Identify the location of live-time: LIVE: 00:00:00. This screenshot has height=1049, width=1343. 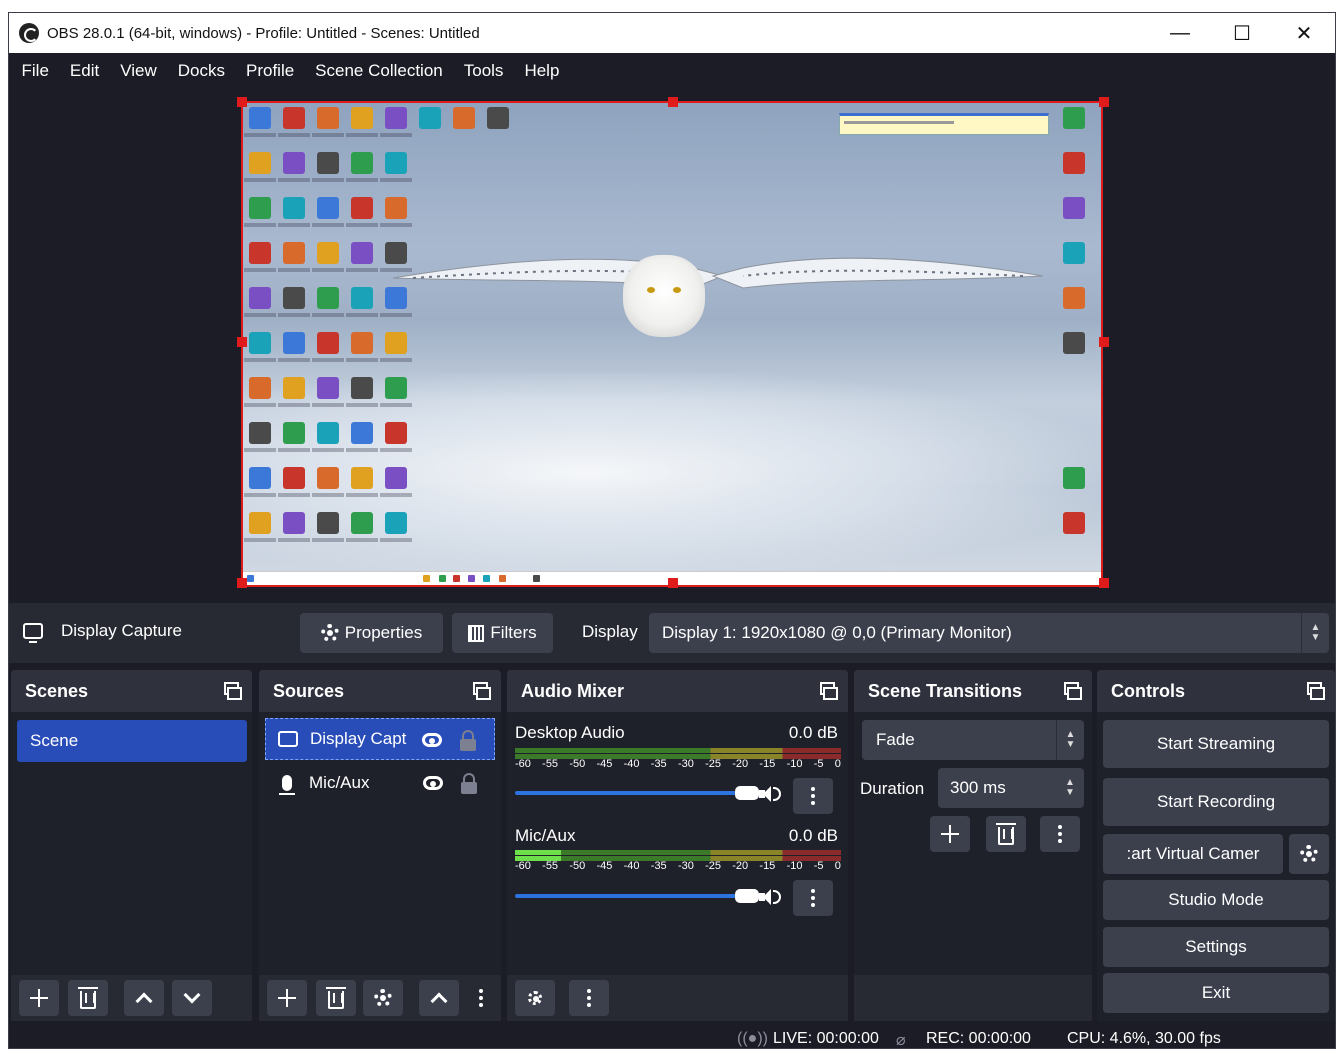
(826, 1038).